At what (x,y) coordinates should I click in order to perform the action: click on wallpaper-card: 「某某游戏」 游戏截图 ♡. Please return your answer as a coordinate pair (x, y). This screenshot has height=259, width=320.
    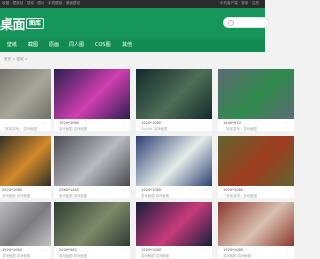
    Looking at the image, I should click on (25, 100).